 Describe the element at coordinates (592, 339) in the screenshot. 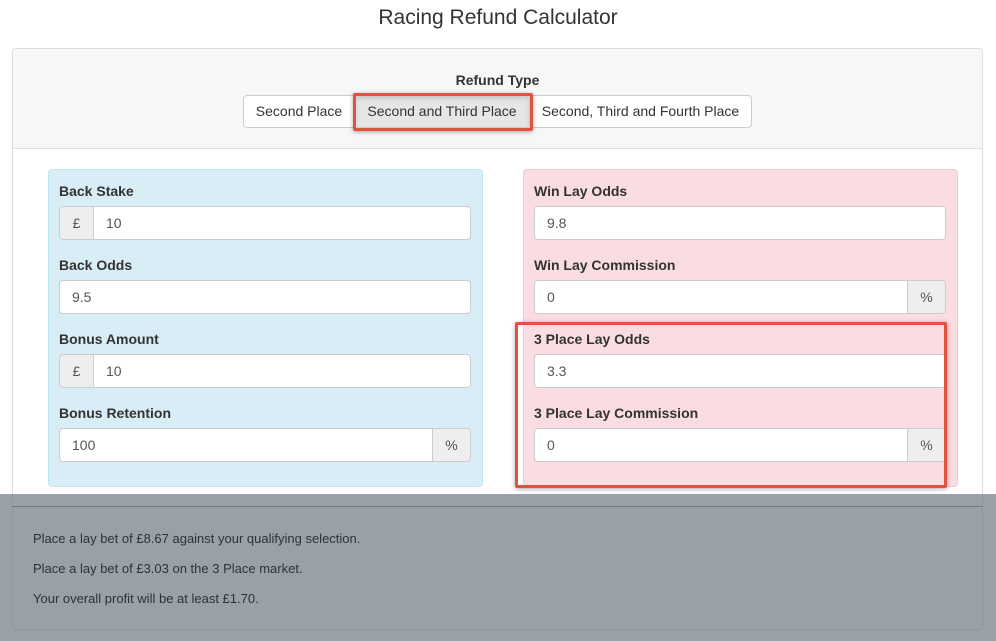

I see `place-lay-odds-label: 3 Place Lay Odds` at that location.